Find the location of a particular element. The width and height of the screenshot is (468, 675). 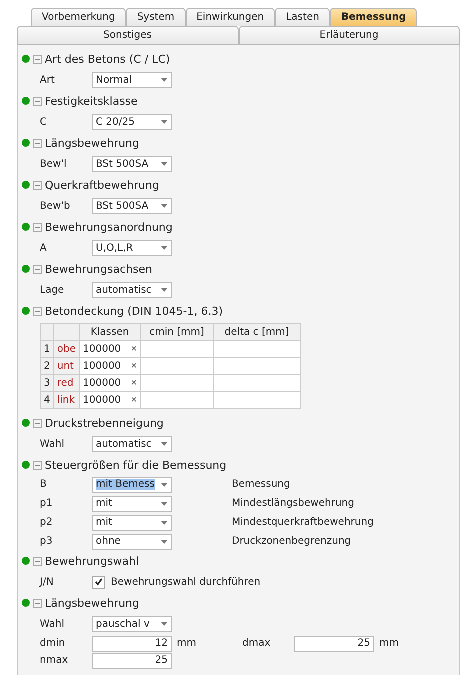

field-label: p3 is located at coordinates (47, 541).